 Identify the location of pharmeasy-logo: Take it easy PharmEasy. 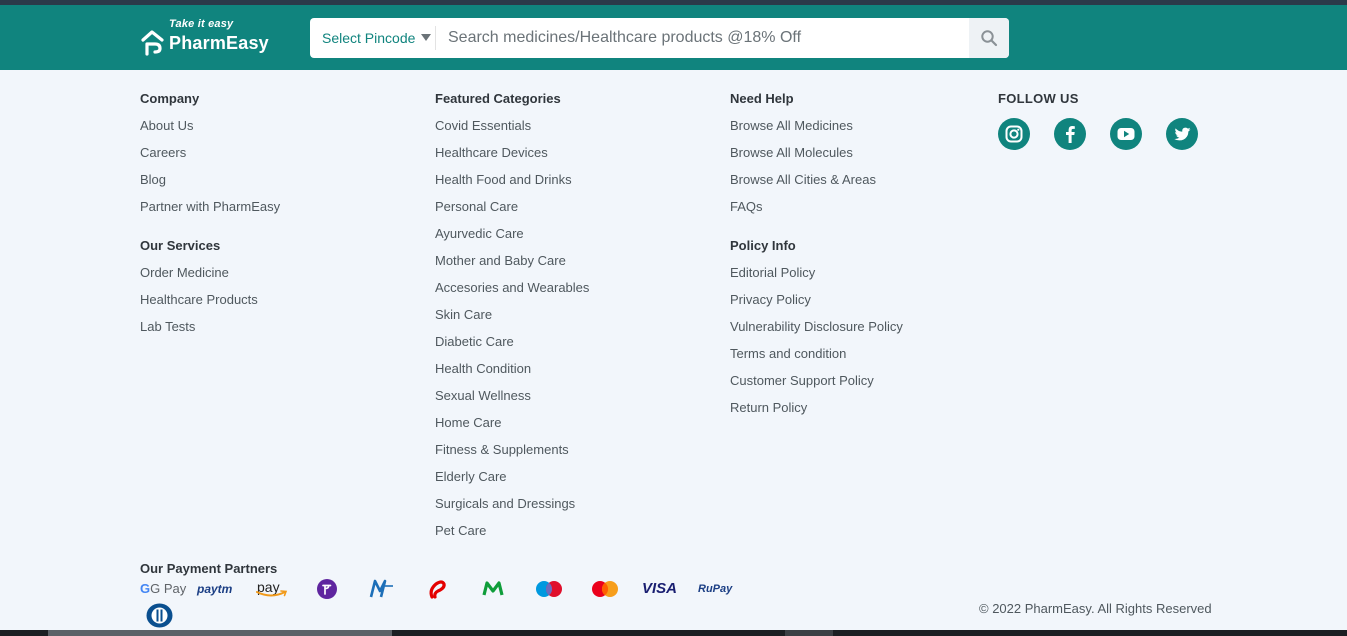
(210, 39).